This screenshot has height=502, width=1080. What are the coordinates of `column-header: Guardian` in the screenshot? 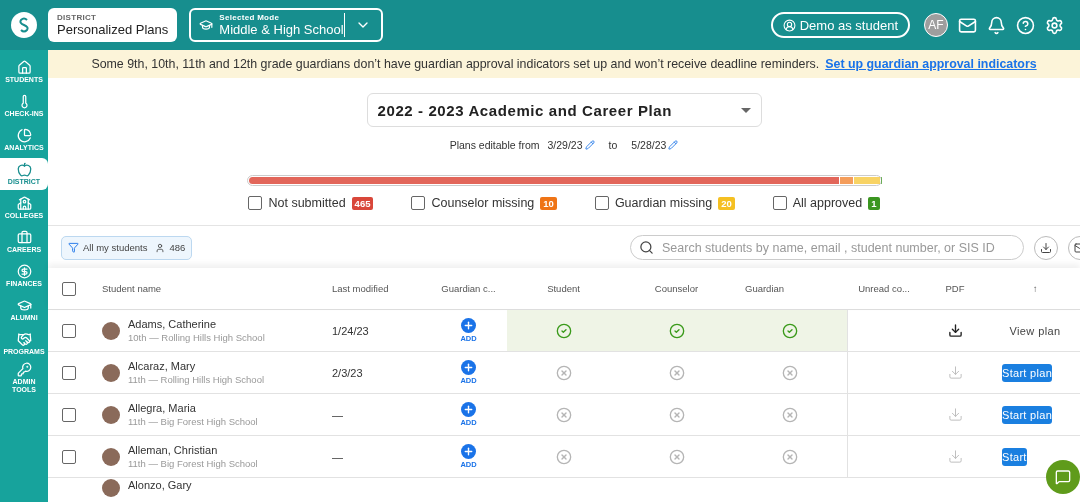 It's located at (790, 288).